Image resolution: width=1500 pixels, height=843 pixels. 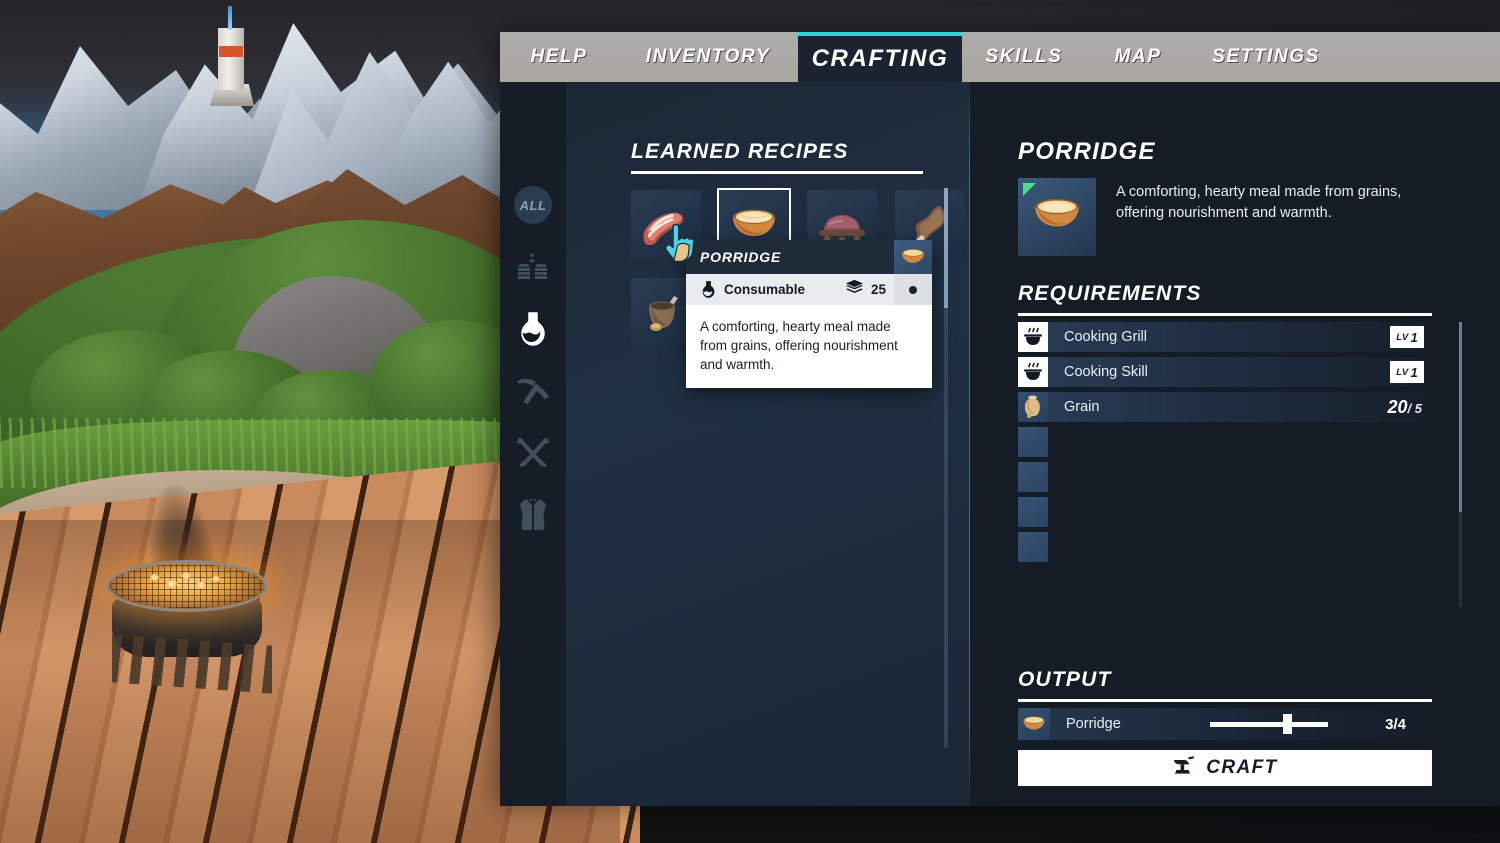 I want to click on requirement-have: 20, so click(x=1397, y=406).